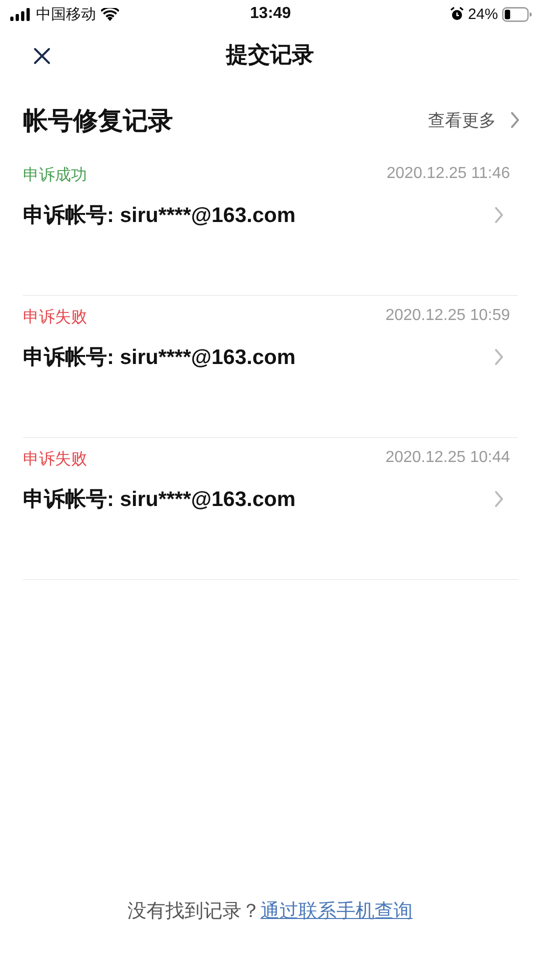 This screenshot has height=960, width=540. Describe the element at coordinates (110, 14) in the screenshot. I see `wifi-icon` at that location.